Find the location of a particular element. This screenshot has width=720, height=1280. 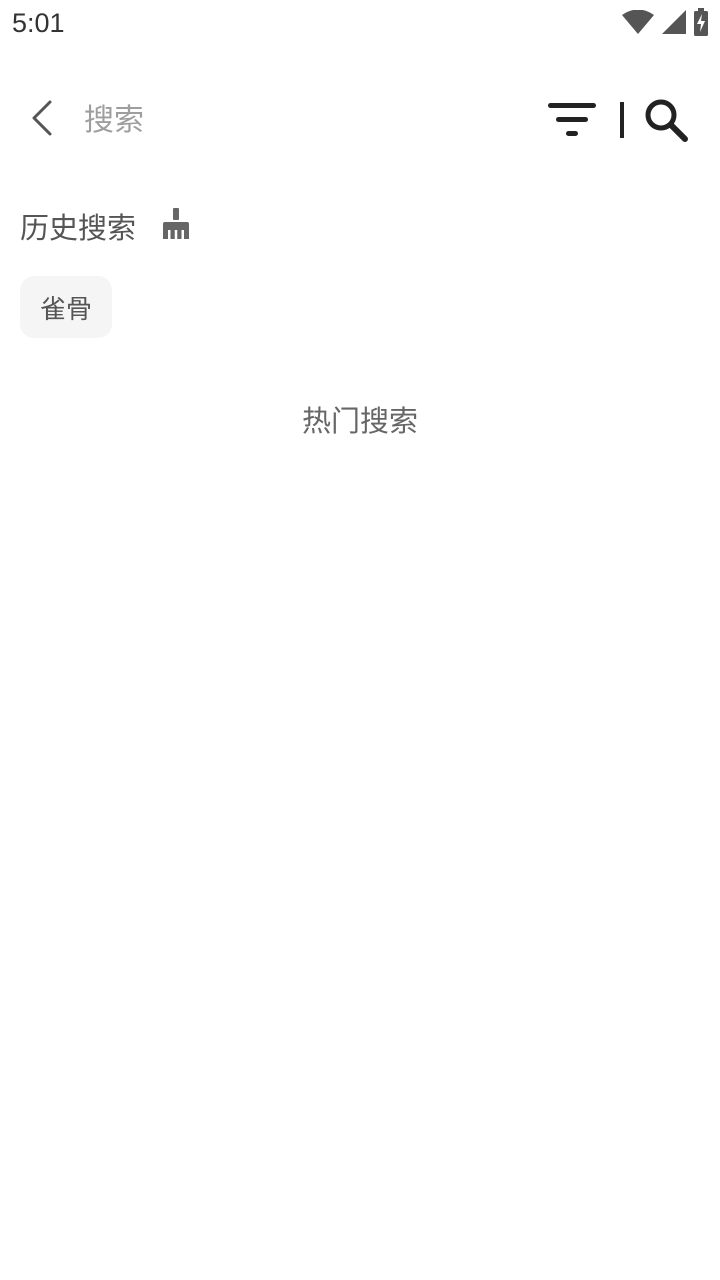

battery-charging-icon is located at coordinates (701, 24).